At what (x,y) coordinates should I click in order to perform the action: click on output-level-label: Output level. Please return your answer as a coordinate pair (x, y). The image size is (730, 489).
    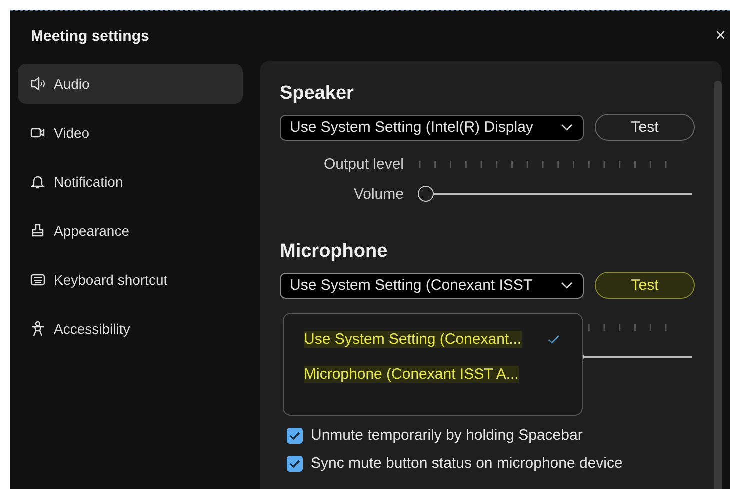
    Looking at the image, I should click on (363, 164).